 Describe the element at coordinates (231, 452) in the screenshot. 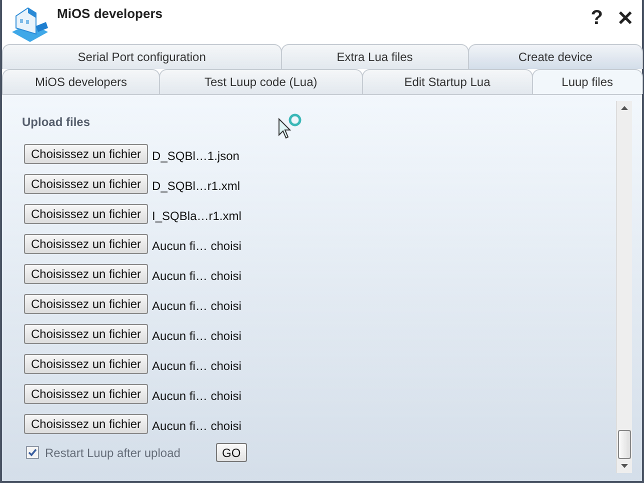

I see `go-button: GO` at that location.